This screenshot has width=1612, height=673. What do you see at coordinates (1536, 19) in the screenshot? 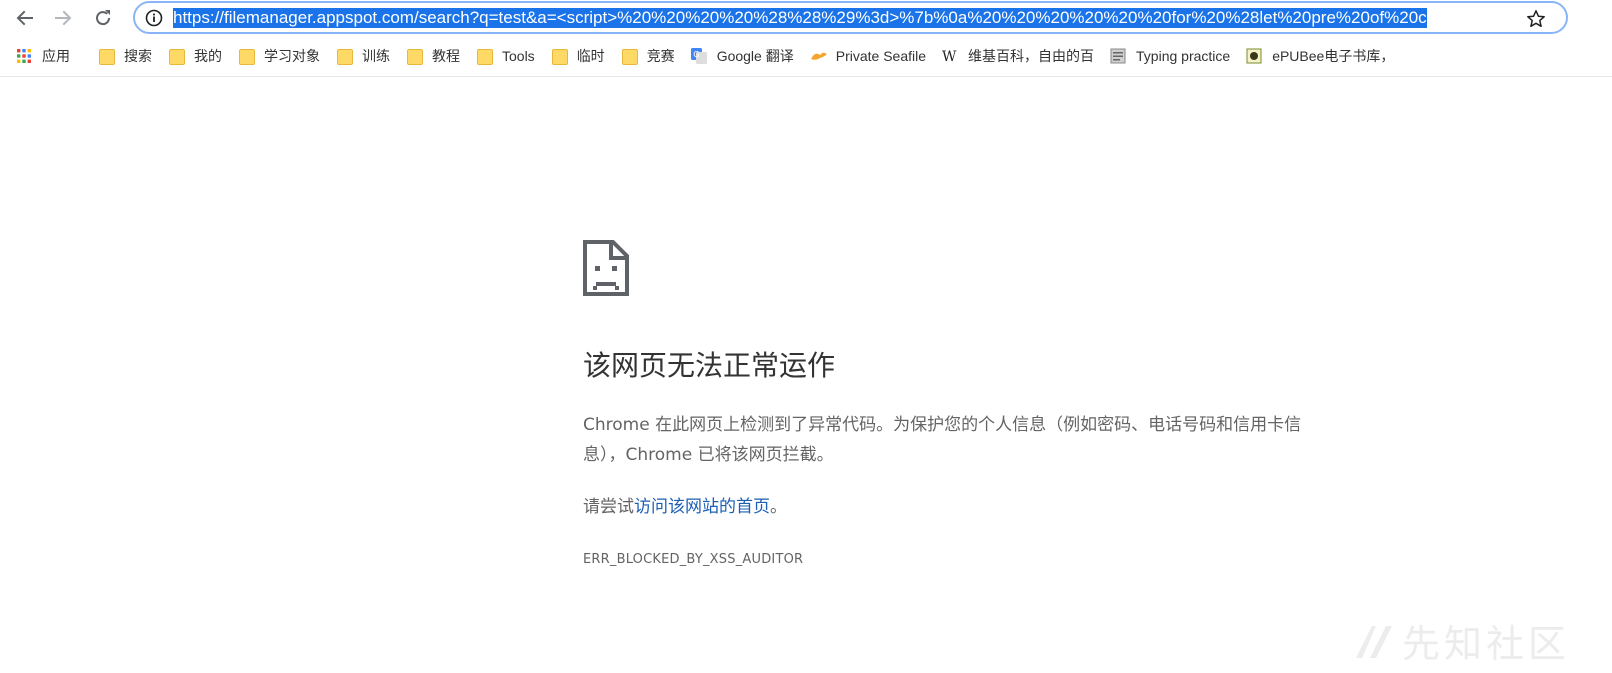
I see `star-icon` at bounding box center [1536, 19].